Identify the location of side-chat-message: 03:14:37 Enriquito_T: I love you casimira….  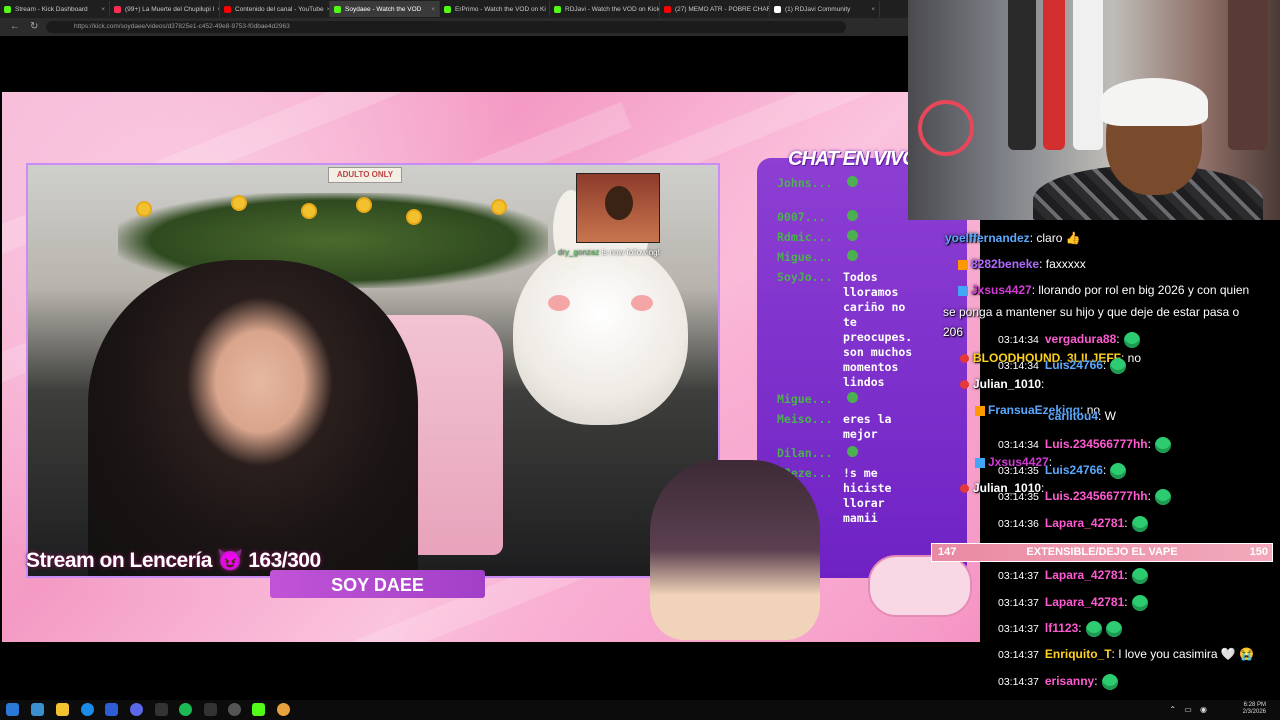
(1126, 654).